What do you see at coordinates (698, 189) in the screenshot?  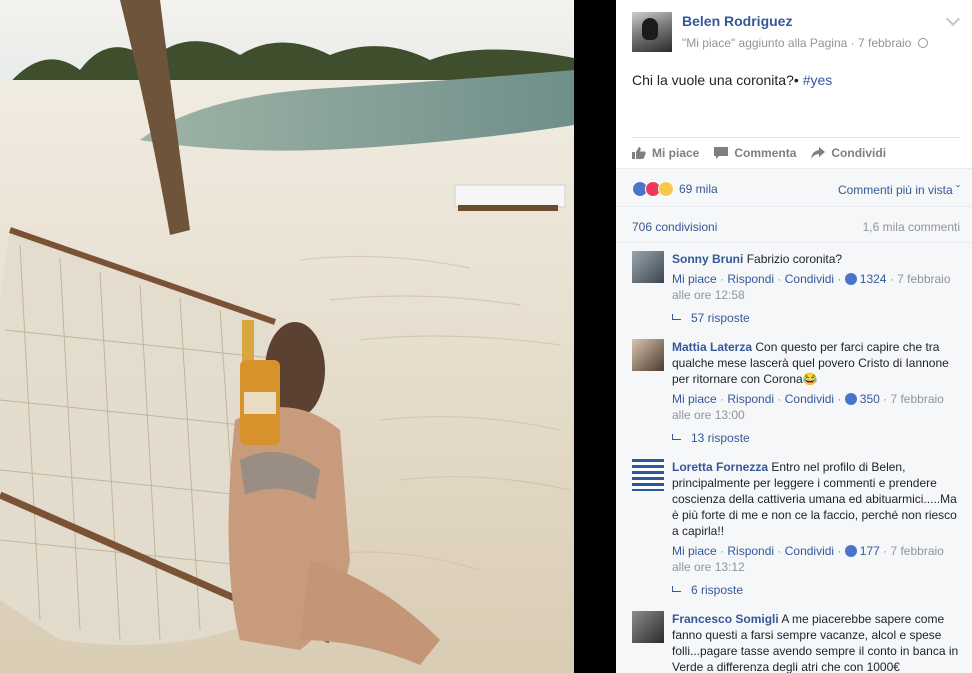 I see `reaction-count: 69 mila` at bounding box center [698, 189].